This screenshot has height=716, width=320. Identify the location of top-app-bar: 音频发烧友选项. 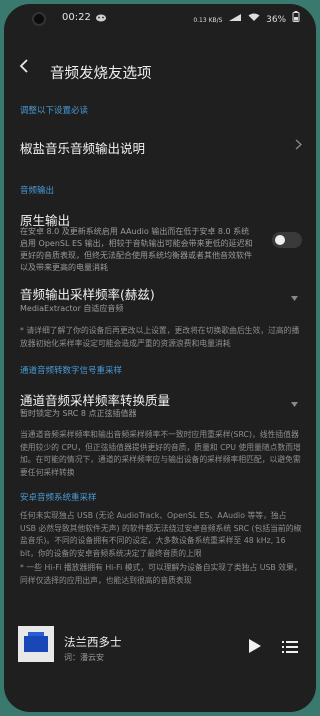
(160, 71).